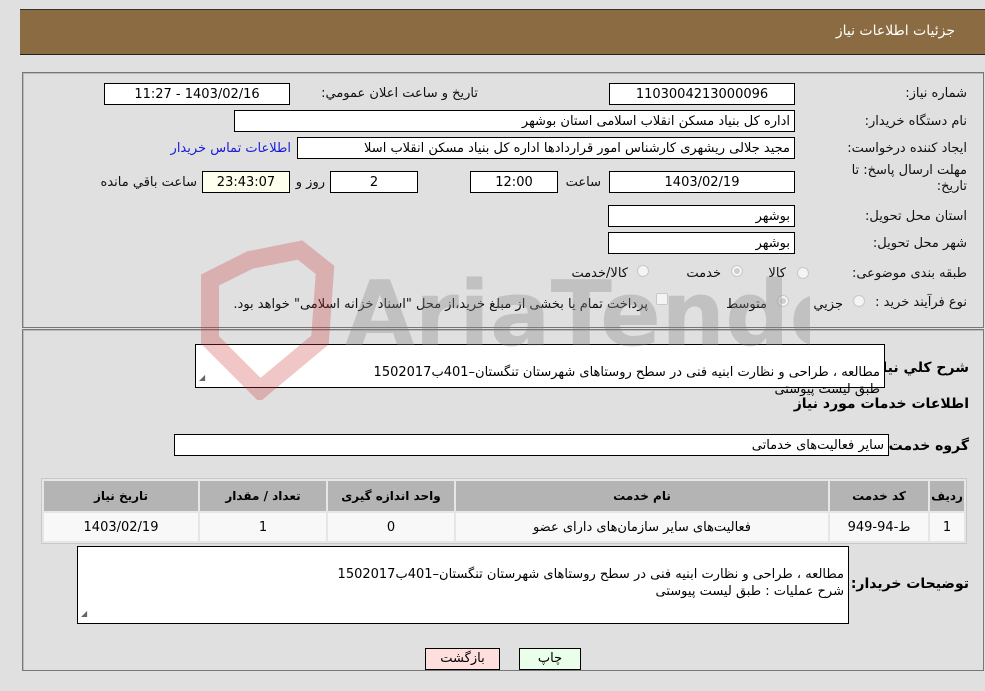 The image size is (985, 691). What do you see at coordinates (828, 304) in the screenshot?
I see `process-option-minor: جزيي` at bounding box center [828, 304].